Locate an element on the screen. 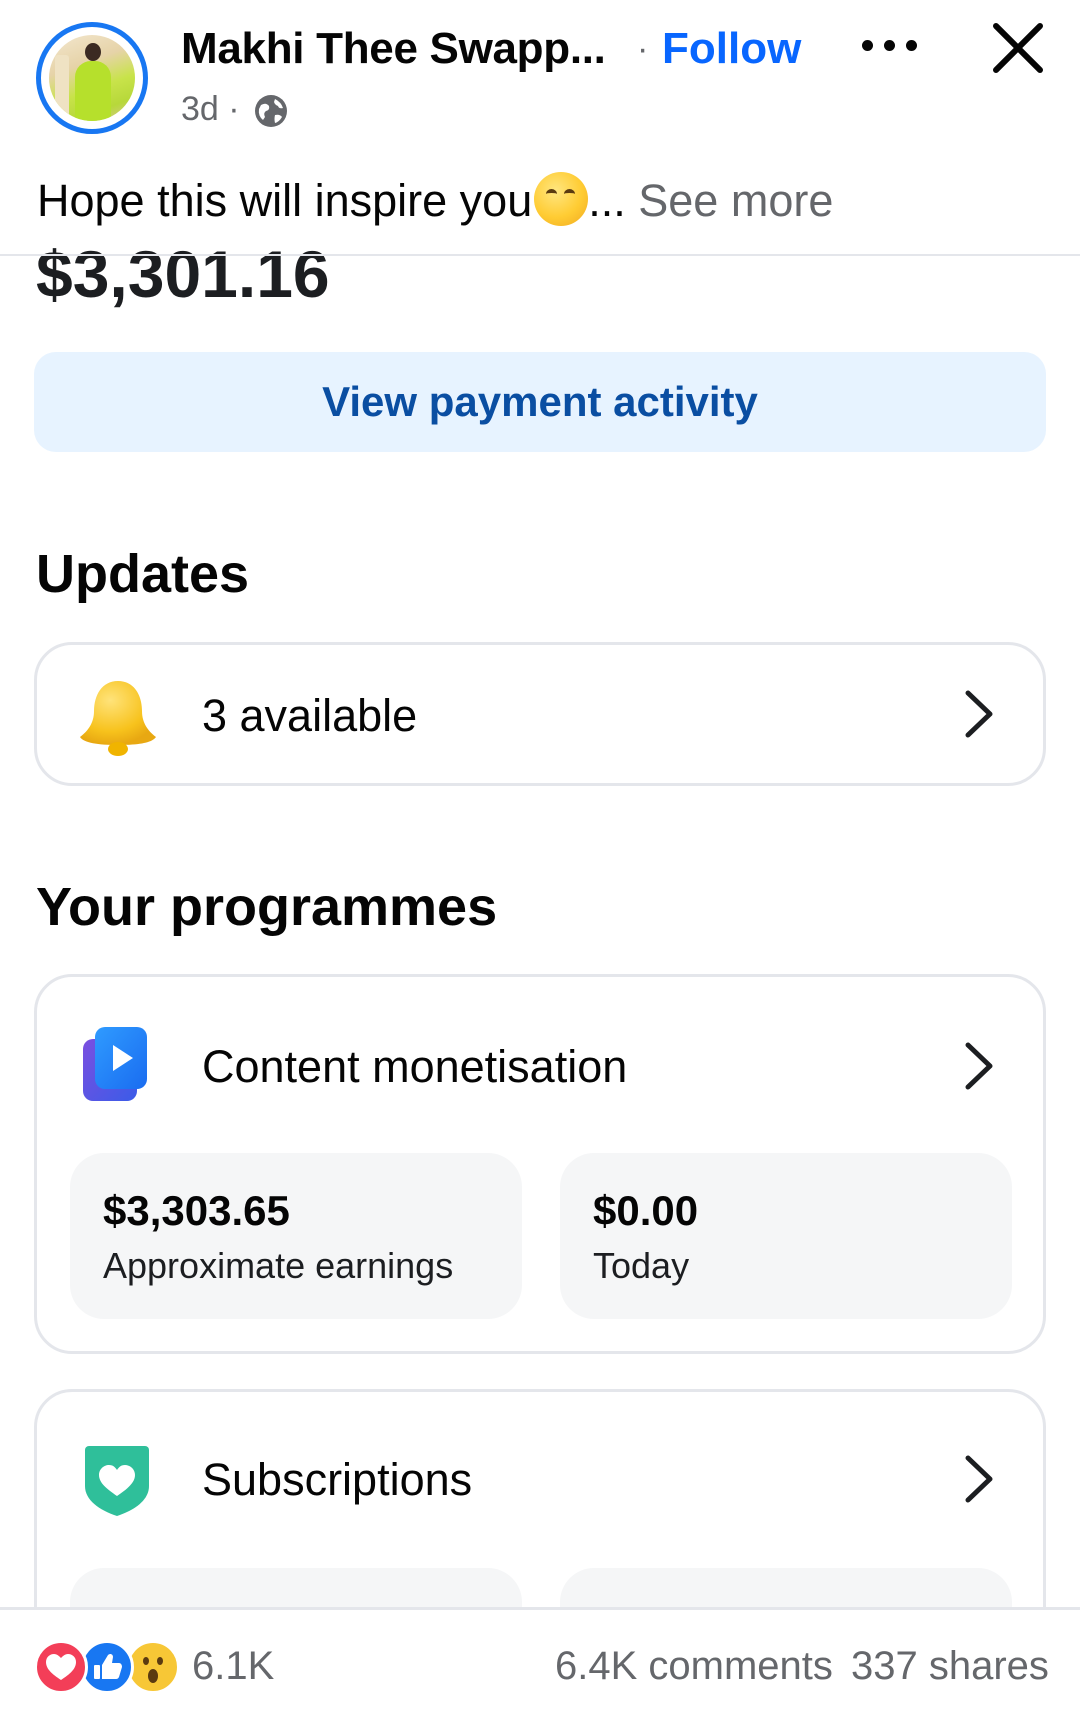 The width and height of the screenshot is (1080, 1711). subscriptions-label: Subscriptions is located at coordinates (337, 1479).